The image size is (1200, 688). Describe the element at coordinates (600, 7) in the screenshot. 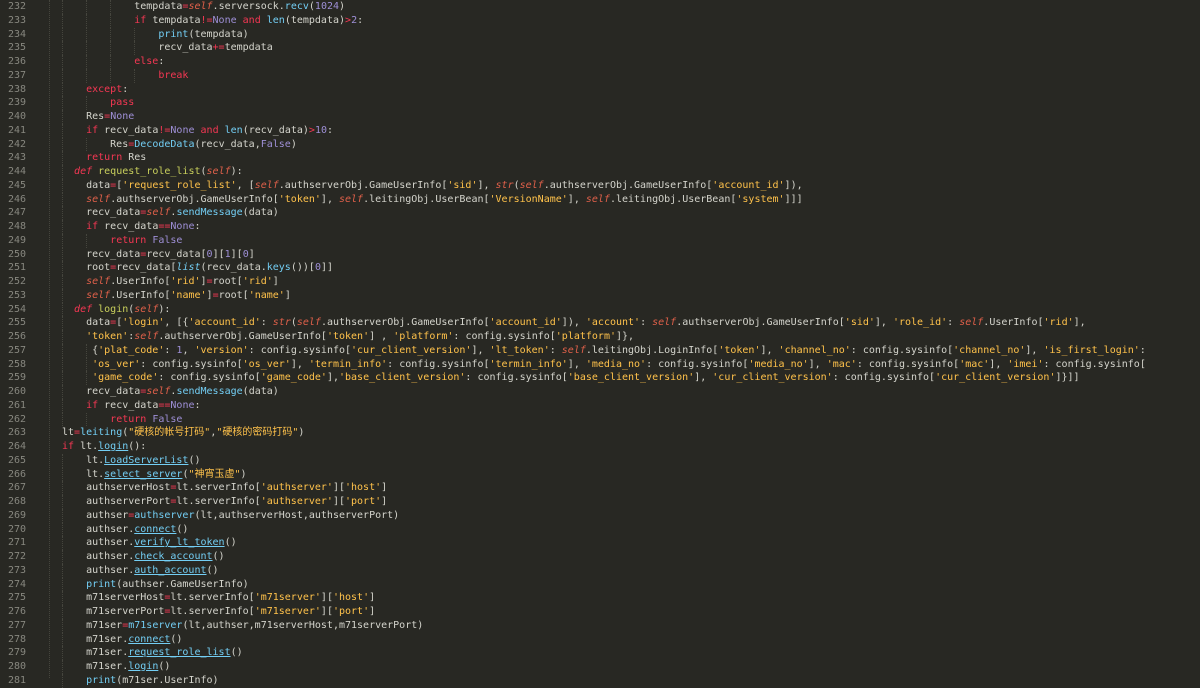

I see `code-line: 232 tempdata=self.serversock.recv(1024)` at that location.